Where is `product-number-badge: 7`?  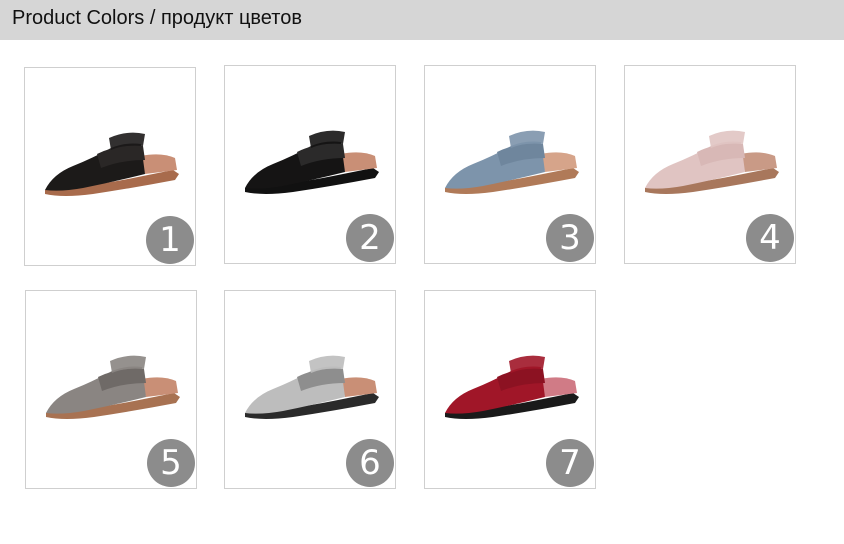 product-number-badge: 7 is located at coordinates (570, 463).